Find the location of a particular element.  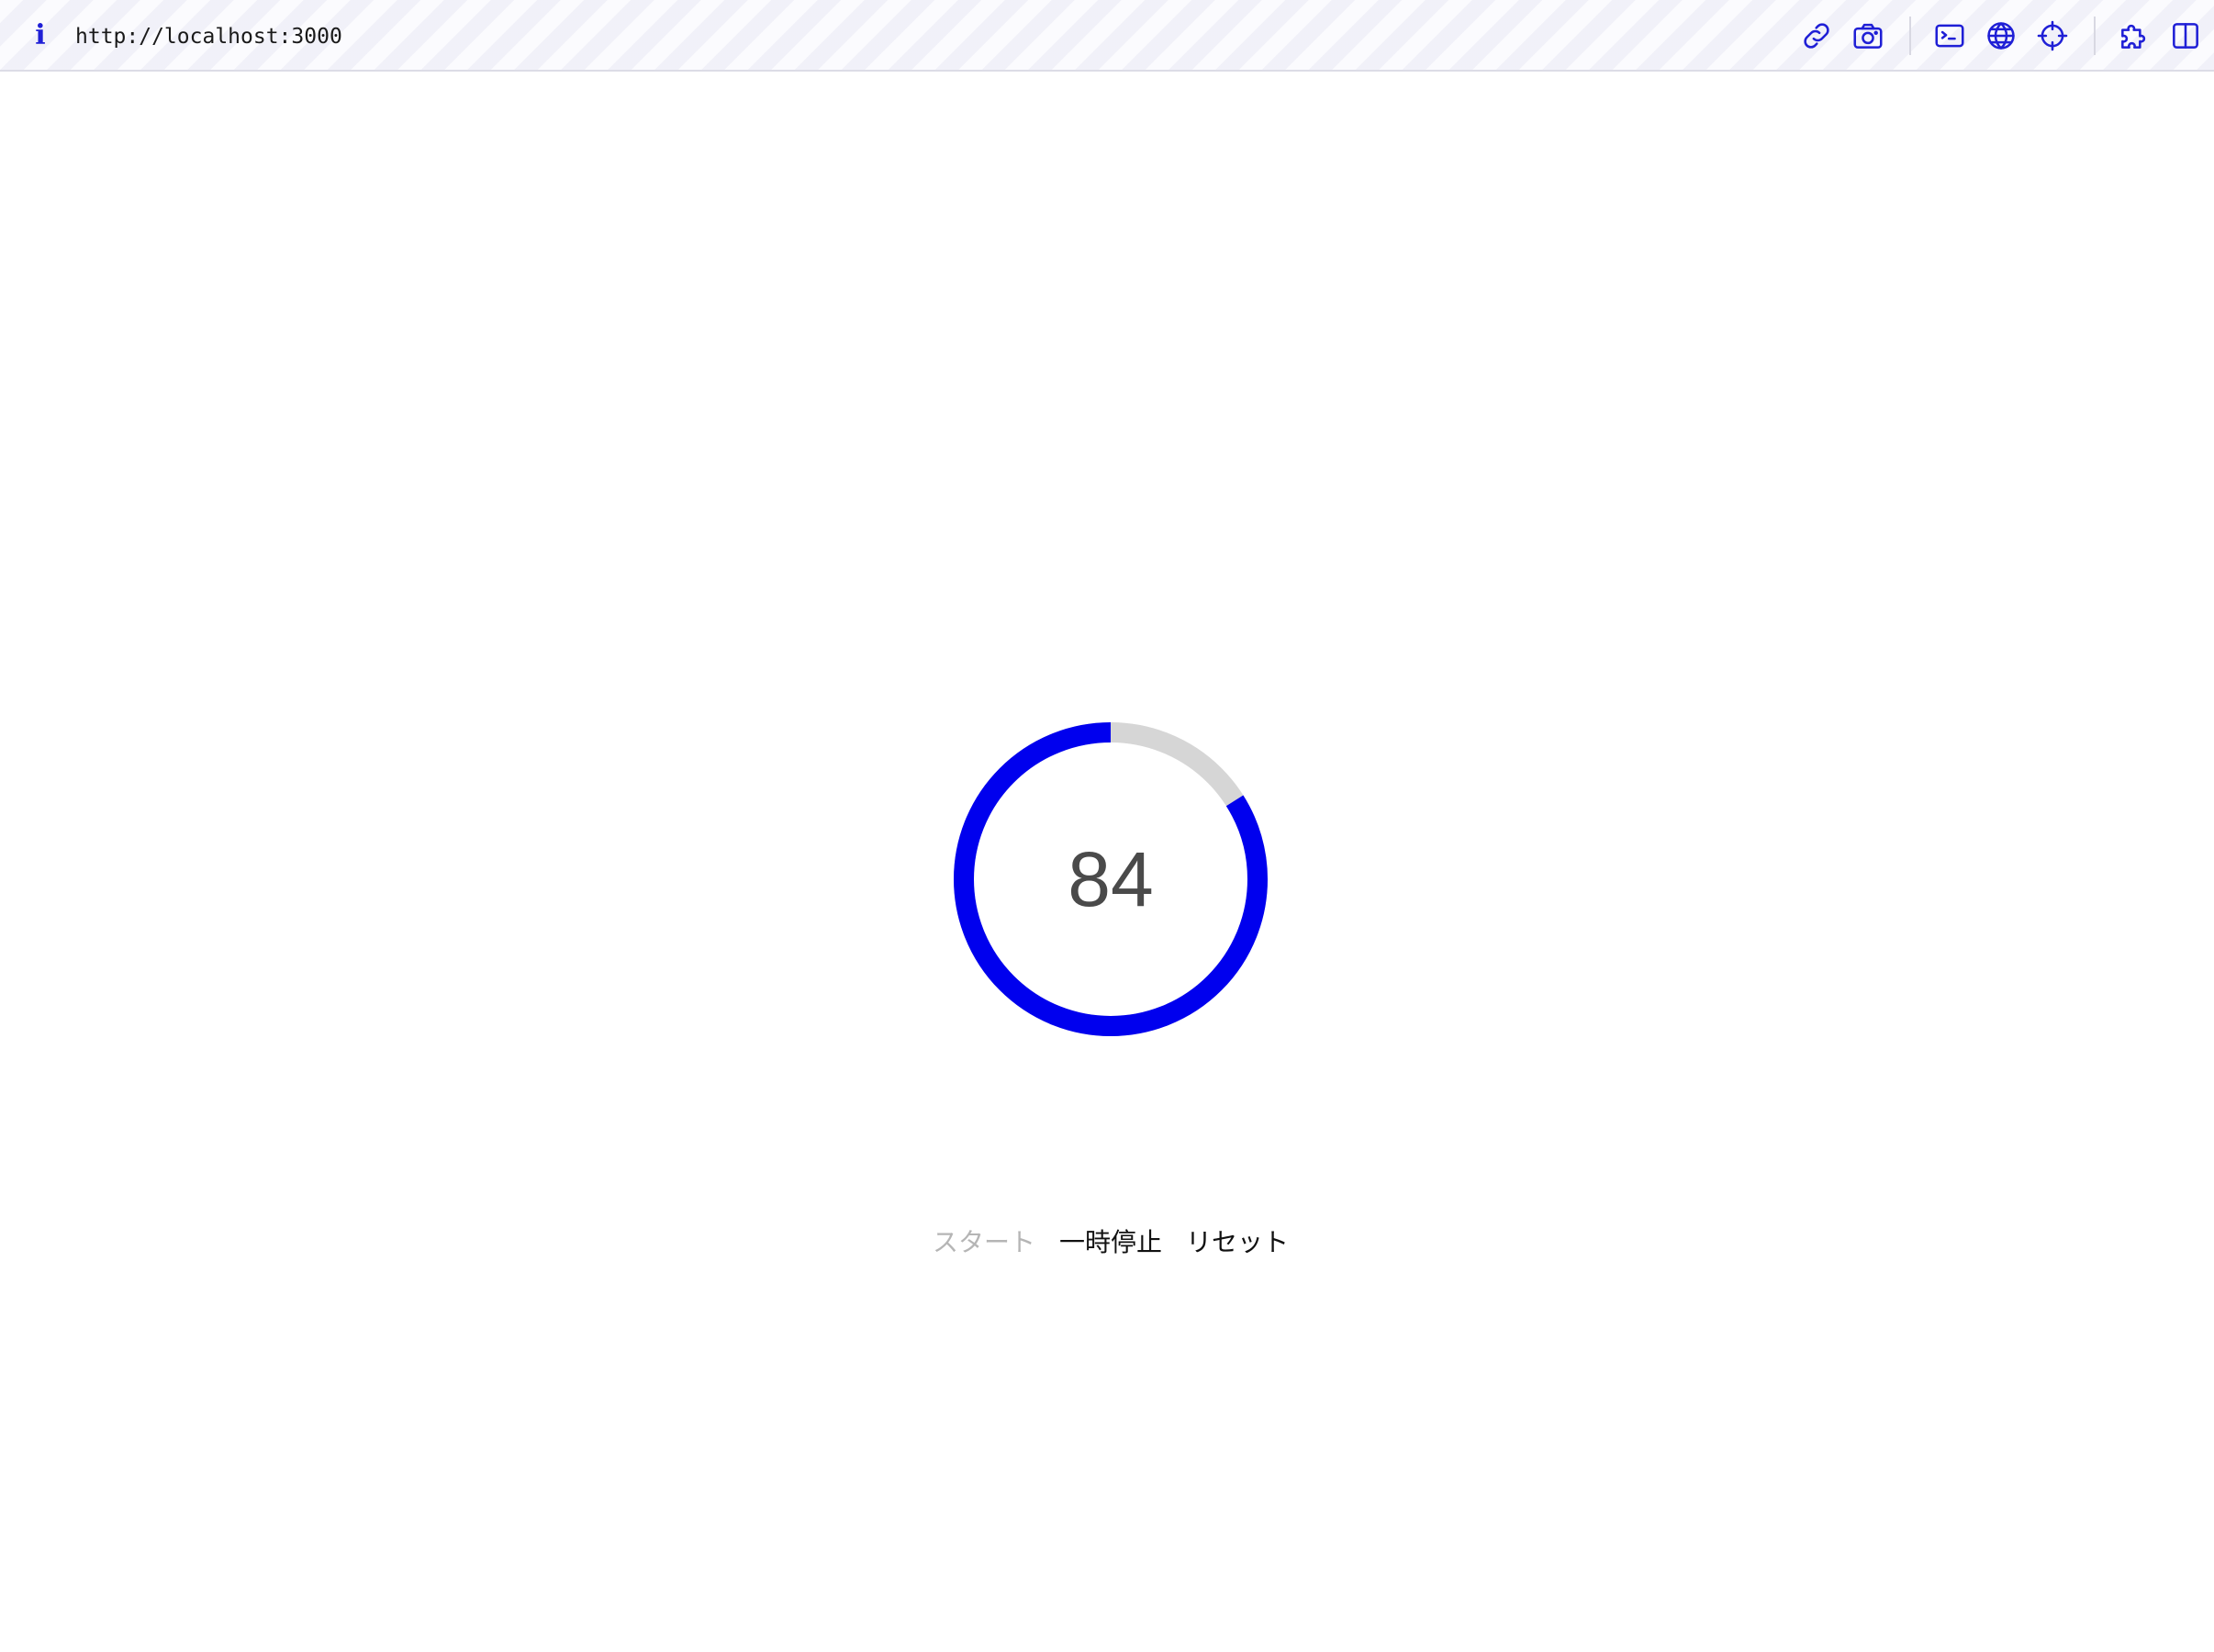

browser-toolbar: i http://localhost:3000 is located at coordinates (1107, 36).